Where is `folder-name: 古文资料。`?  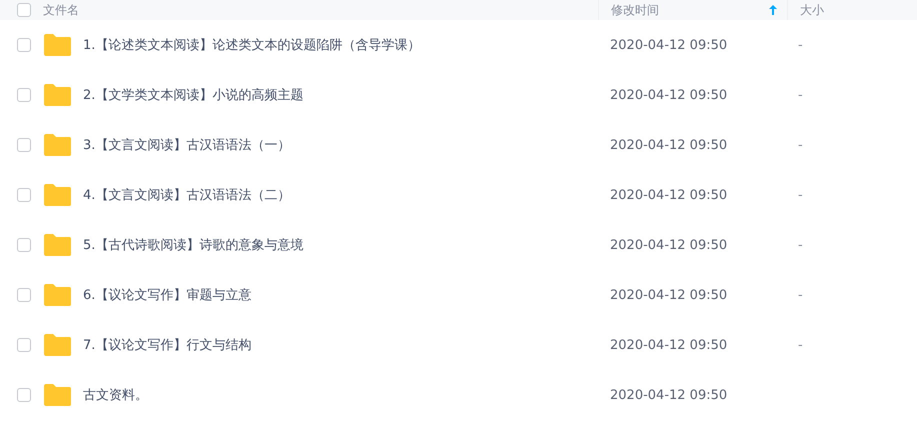
folder-name: 古文资料。 is located at coordinates (115, 395).